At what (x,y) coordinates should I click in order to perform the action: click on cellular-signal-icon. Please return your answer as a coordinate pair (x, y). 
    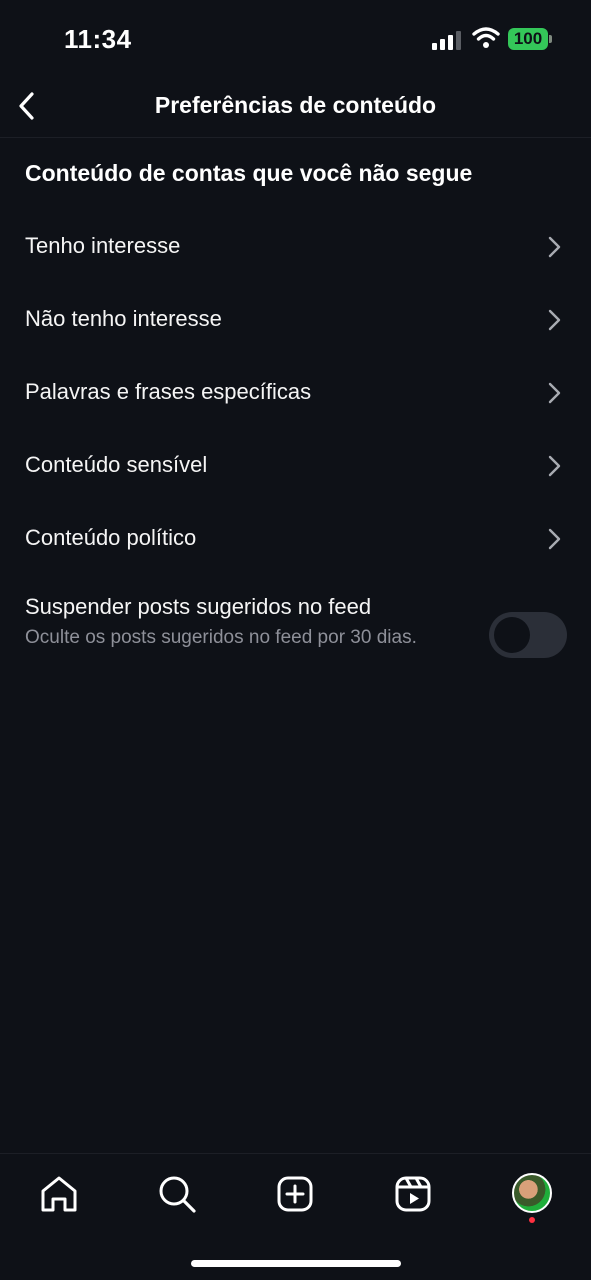
    Looking at the image, I should click on (446, 40).